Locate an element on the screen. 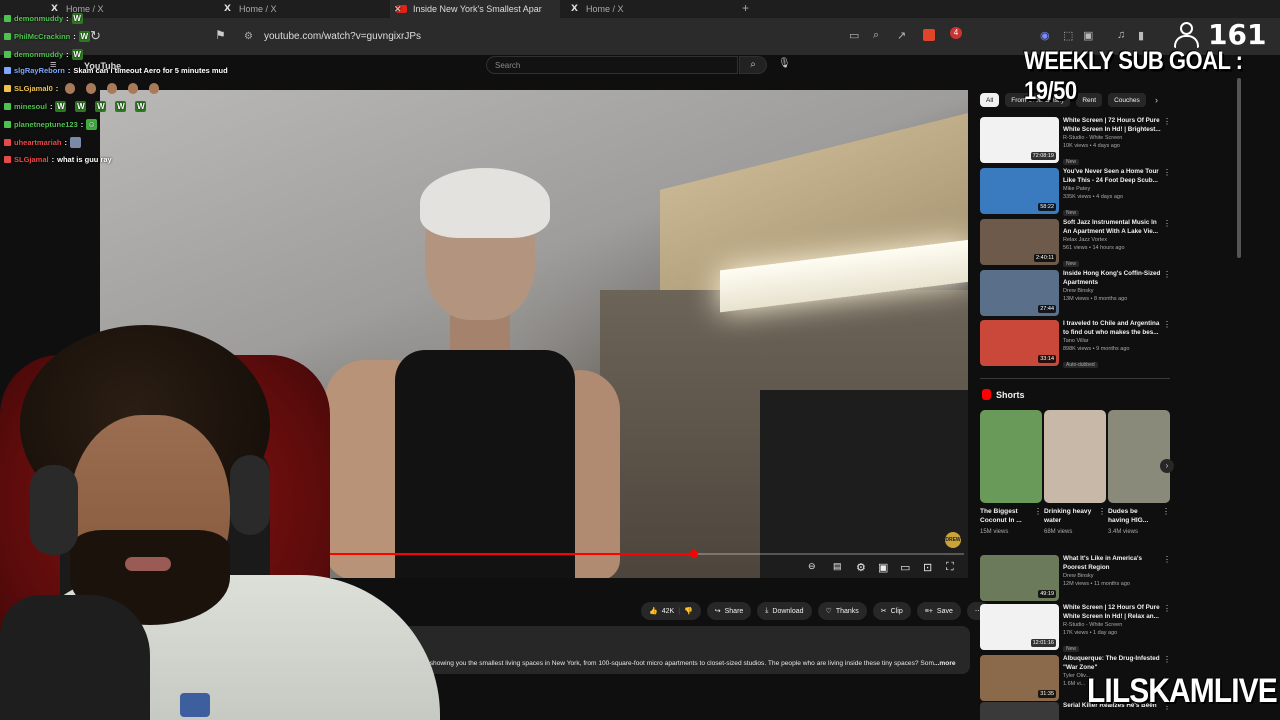 Image resolution: width=1280 pixels, height=720 pixels. short-title: Drinking heavy water is located at coordinates (1070, 516).